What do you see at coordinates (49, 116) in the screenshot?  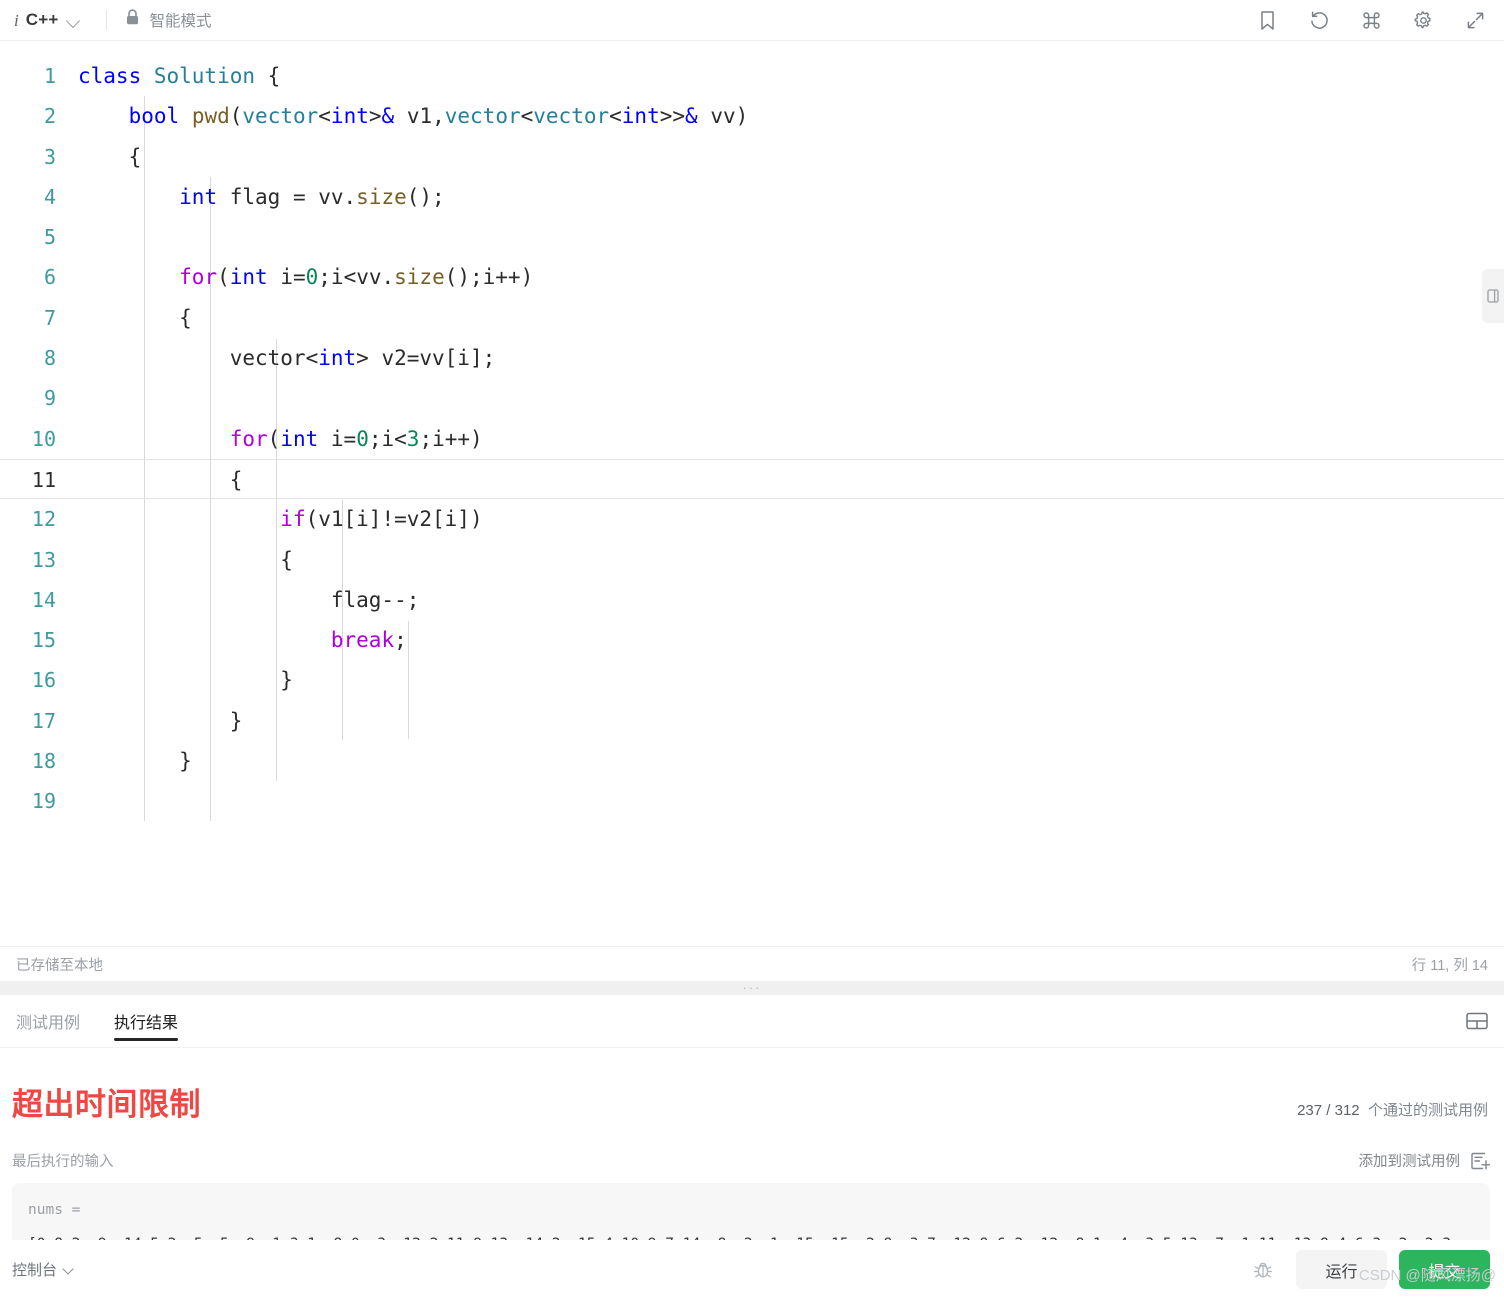 I see `line-number: 2` at bounding box center [49, 116].